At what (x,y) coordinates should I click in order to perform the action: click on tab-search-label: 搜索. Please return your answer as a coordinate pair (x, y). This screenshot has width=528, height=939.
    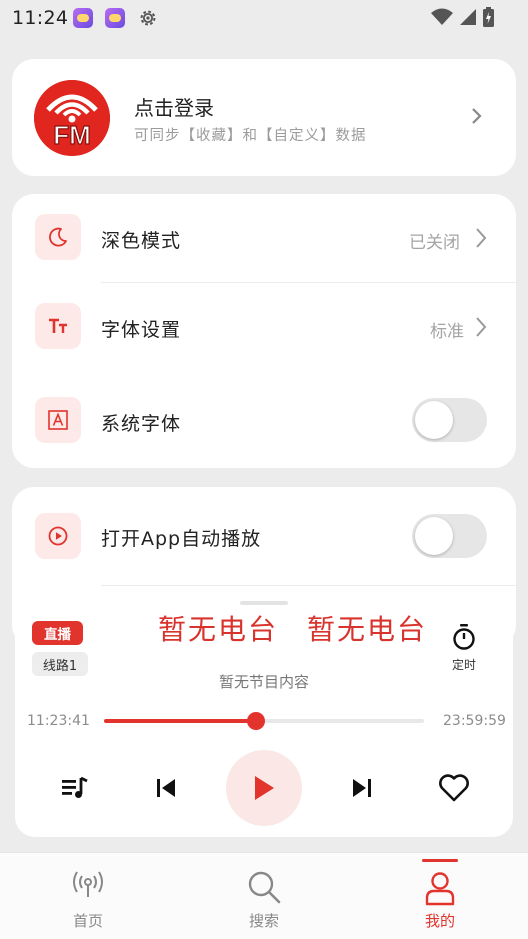
    Looking at the image, I should click on (263, 921).